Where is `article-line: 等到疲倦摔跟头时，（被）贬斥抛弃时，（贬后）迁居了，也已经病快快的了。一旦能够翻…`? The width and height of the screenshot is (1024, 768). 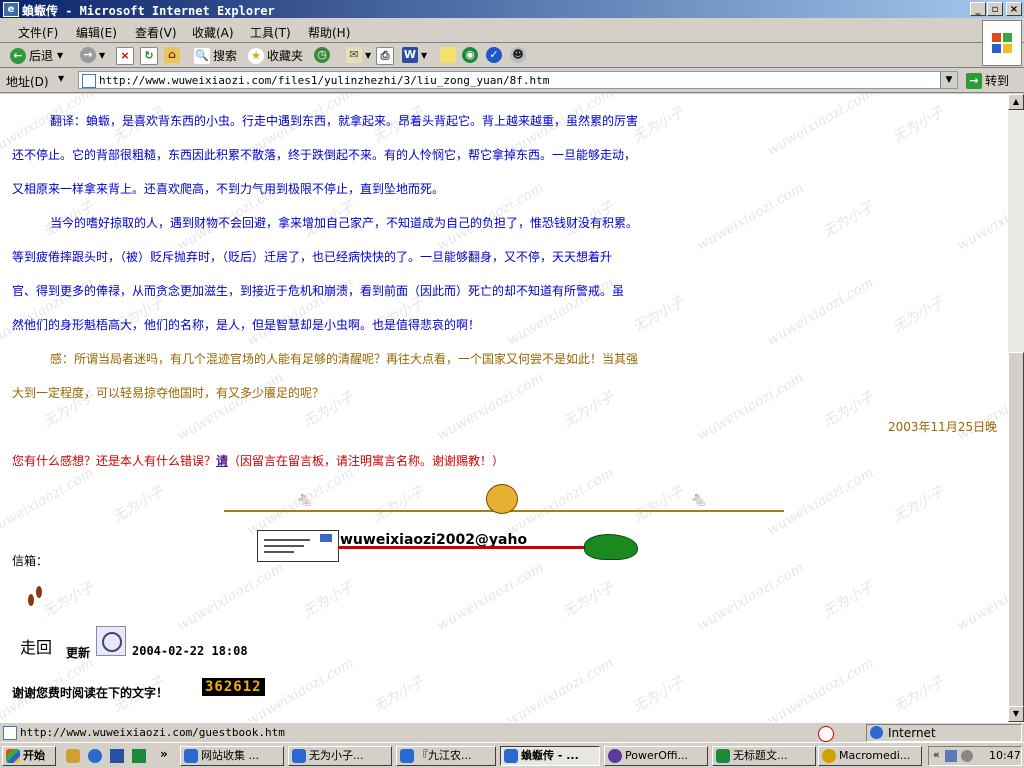 article-line: 等到疲倦摔跟头时，（被）贬斥抛弃时，（贬后）迁居了，也已经病快快的了。一旦能够翻… is located at coordinates (312, 257).